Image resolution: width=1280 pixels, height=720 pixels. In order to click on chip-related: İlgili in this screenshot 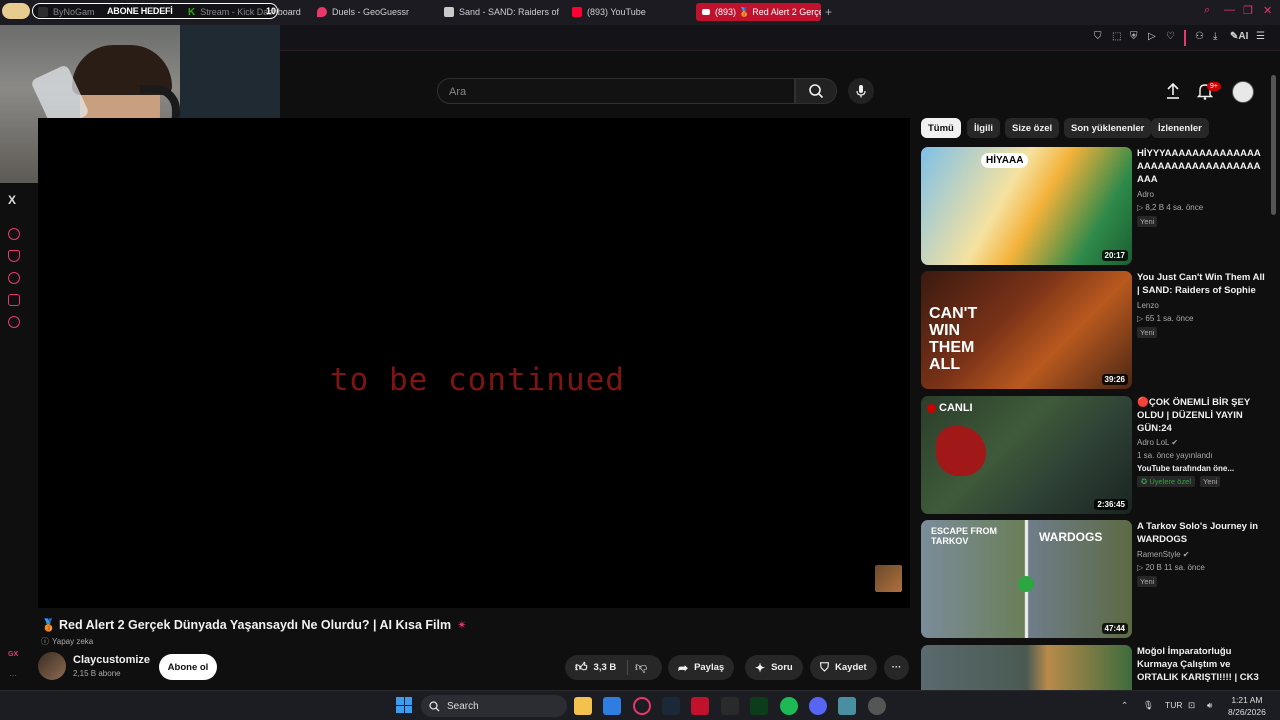, I will do `click(983, 128)`.